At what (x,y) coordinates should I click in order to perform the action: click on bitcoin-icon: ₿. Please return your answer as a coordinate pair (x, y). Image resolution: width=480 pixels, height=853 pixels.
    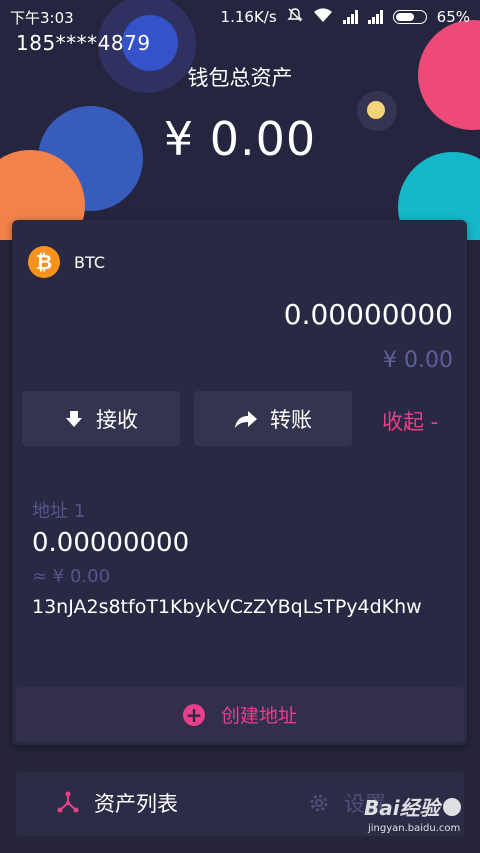
    Looking at the image, I should click on (44, 262).